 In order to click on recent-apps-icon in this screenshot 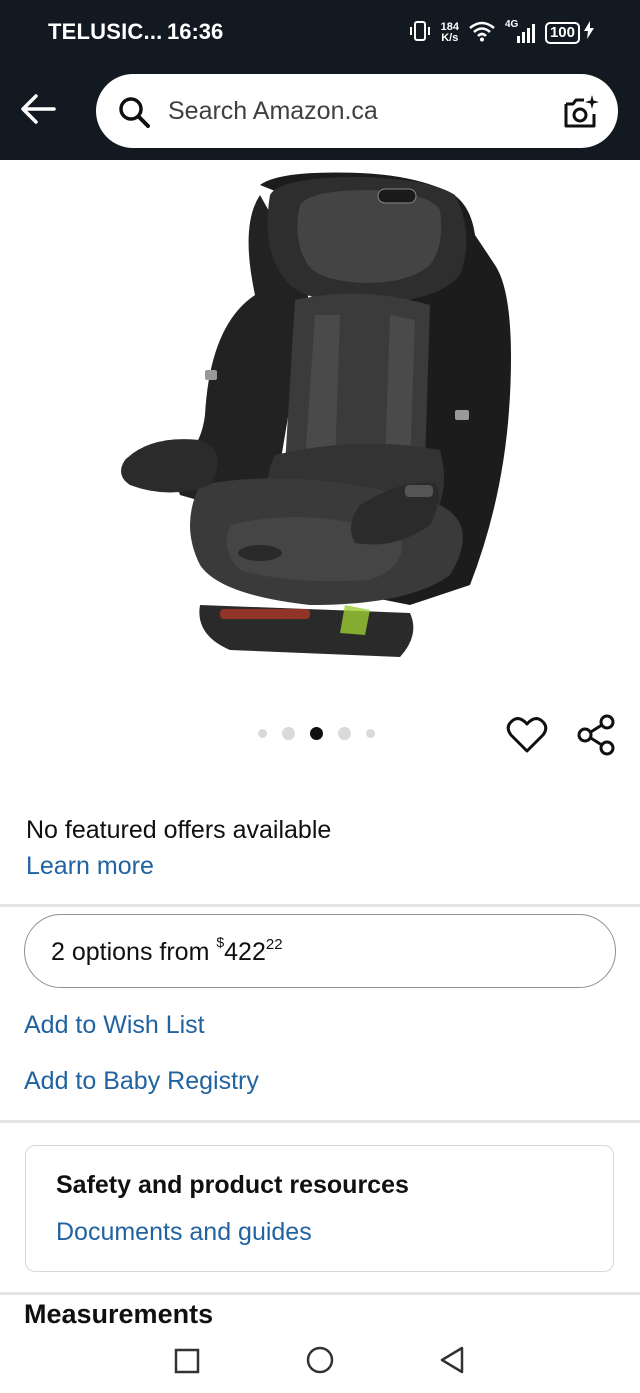, I will do `click(187, 1361)`.